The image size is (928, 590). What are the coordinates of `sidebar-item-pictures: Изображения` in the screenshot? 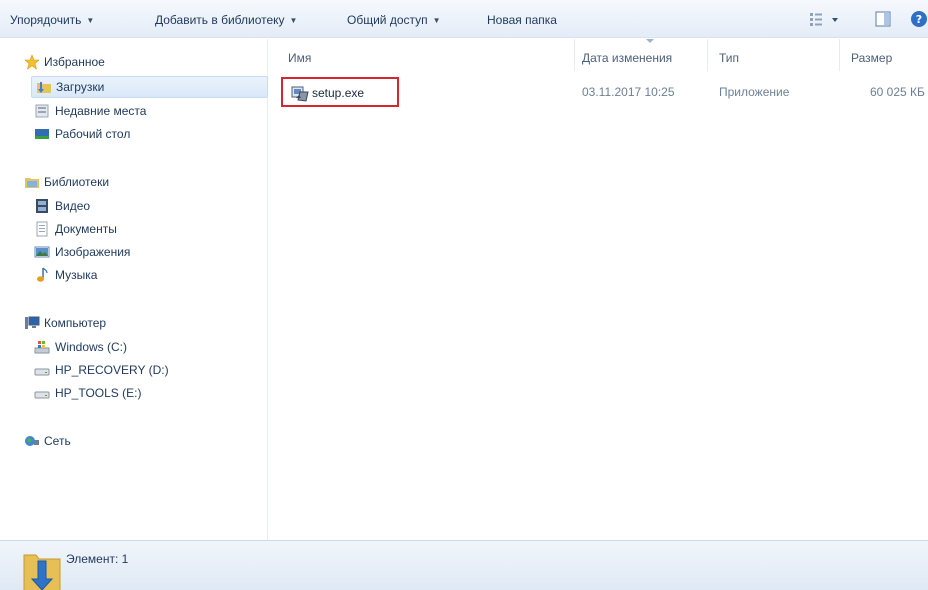 It's located at (130, 252).